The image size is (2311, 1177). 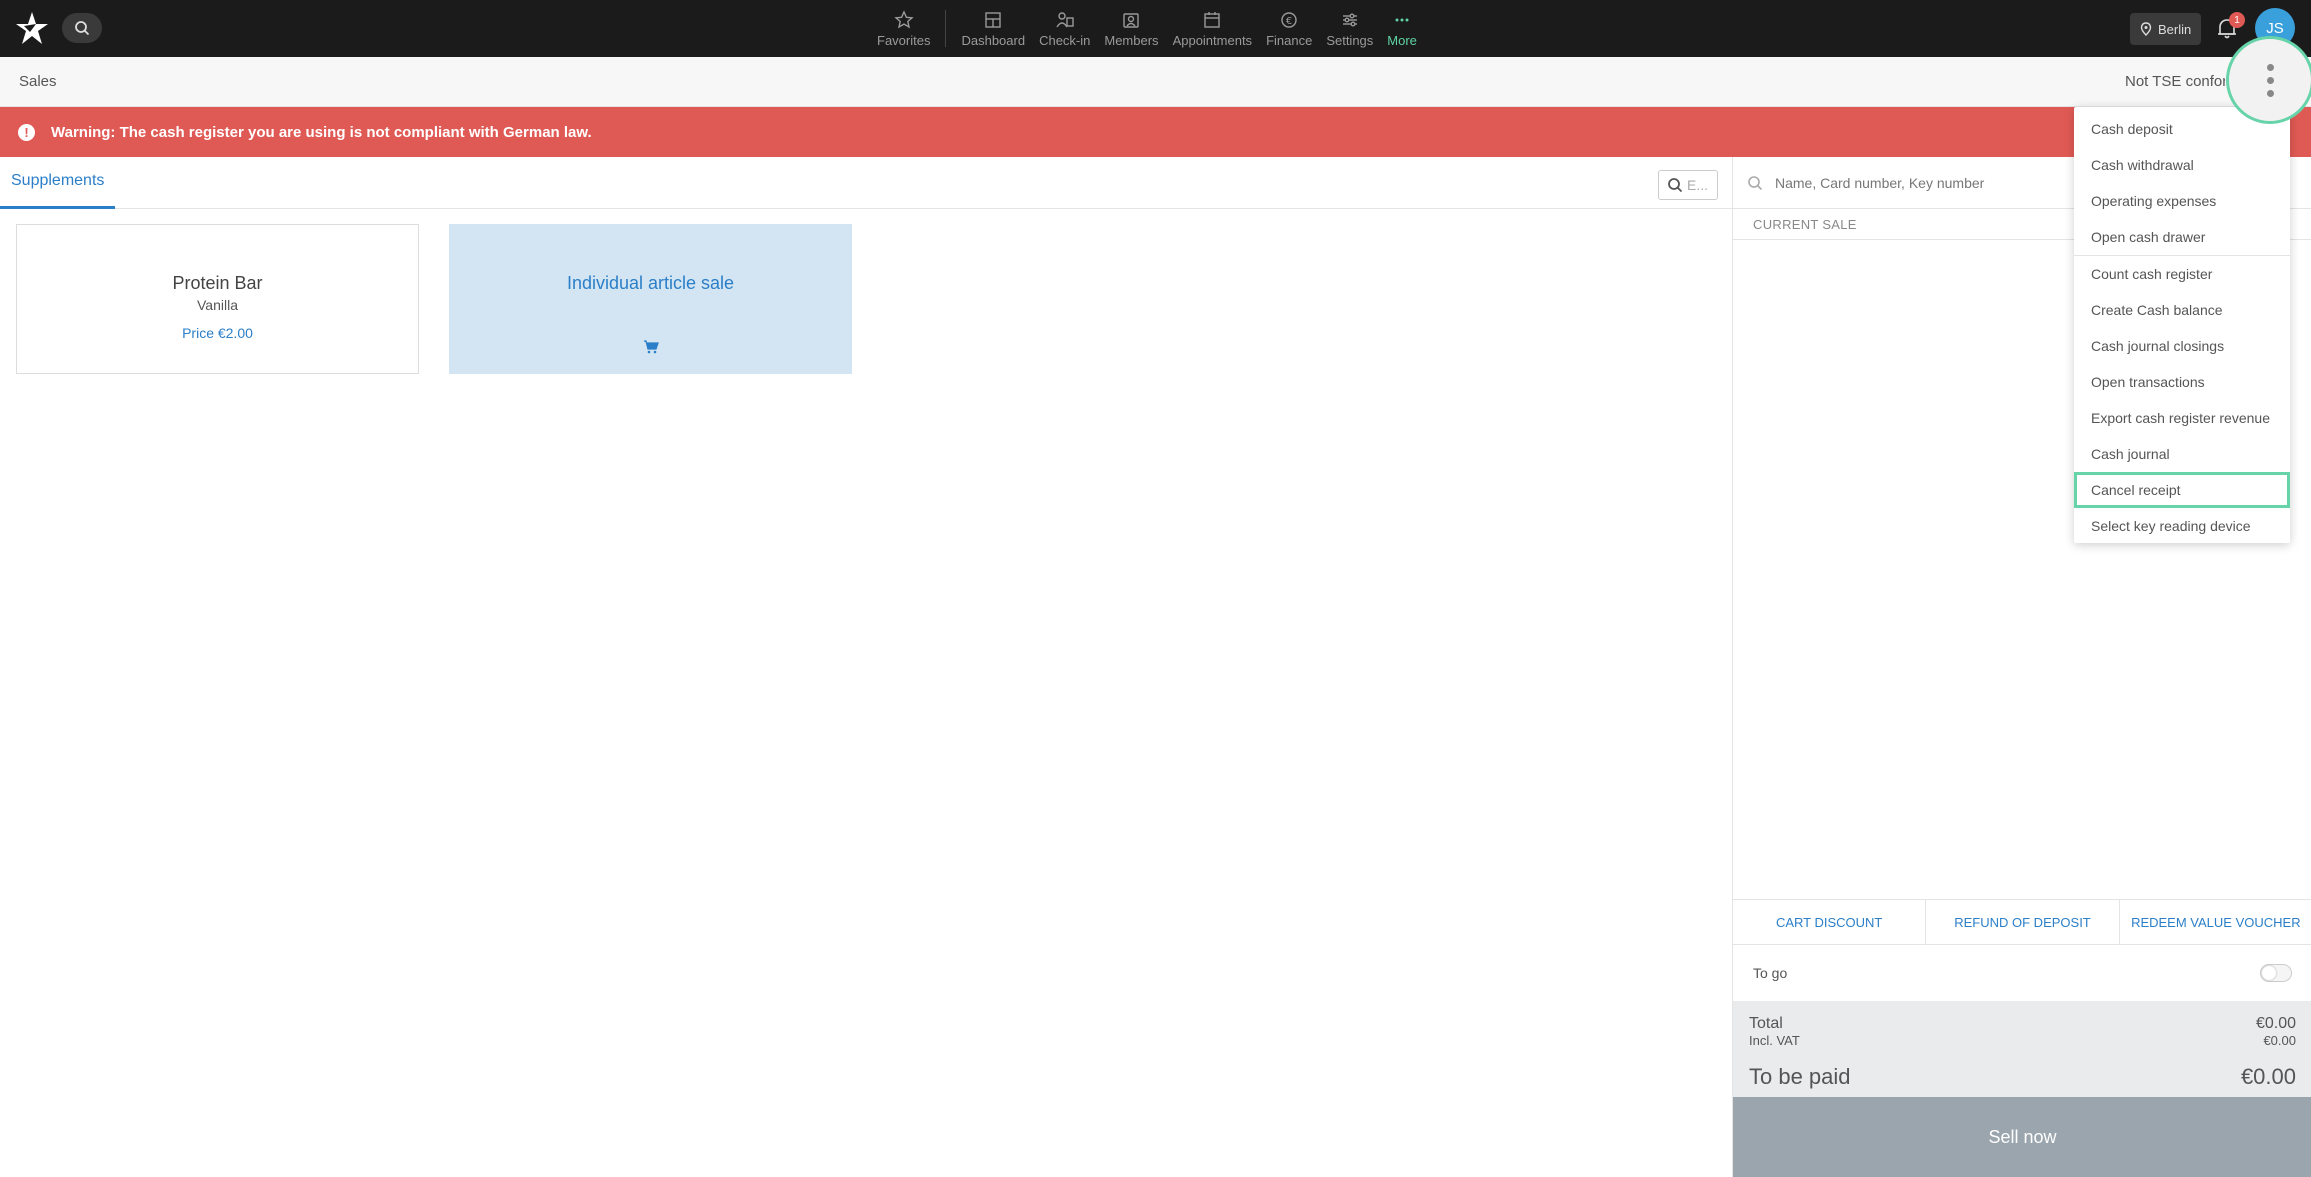 What do you see at coordinates (993, 40) in the screenshot?
I see `nav-label: Dashboard` at bounding box center [993, 40].